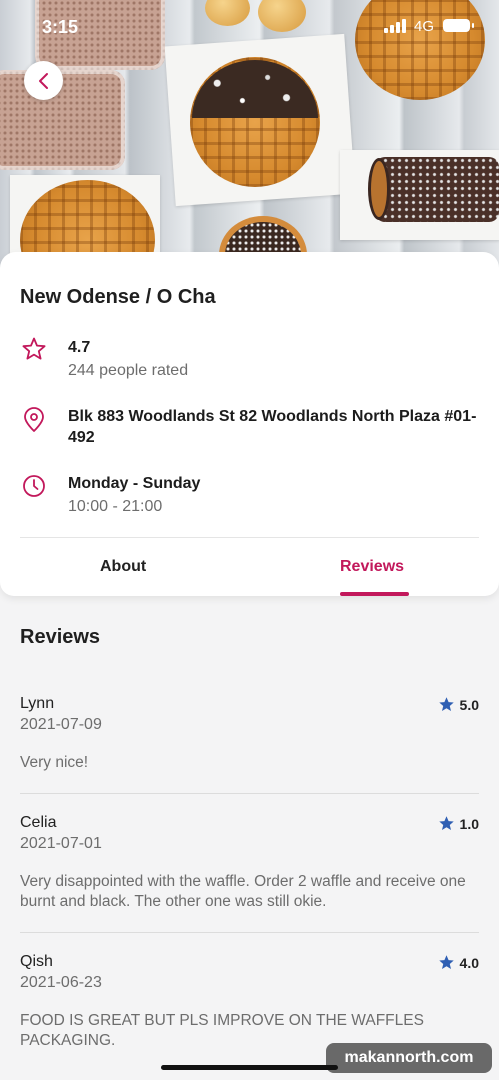 This screenshot has width=499, height=1080. I want to click on review-rating-value: 5.0, so click(469, 704).